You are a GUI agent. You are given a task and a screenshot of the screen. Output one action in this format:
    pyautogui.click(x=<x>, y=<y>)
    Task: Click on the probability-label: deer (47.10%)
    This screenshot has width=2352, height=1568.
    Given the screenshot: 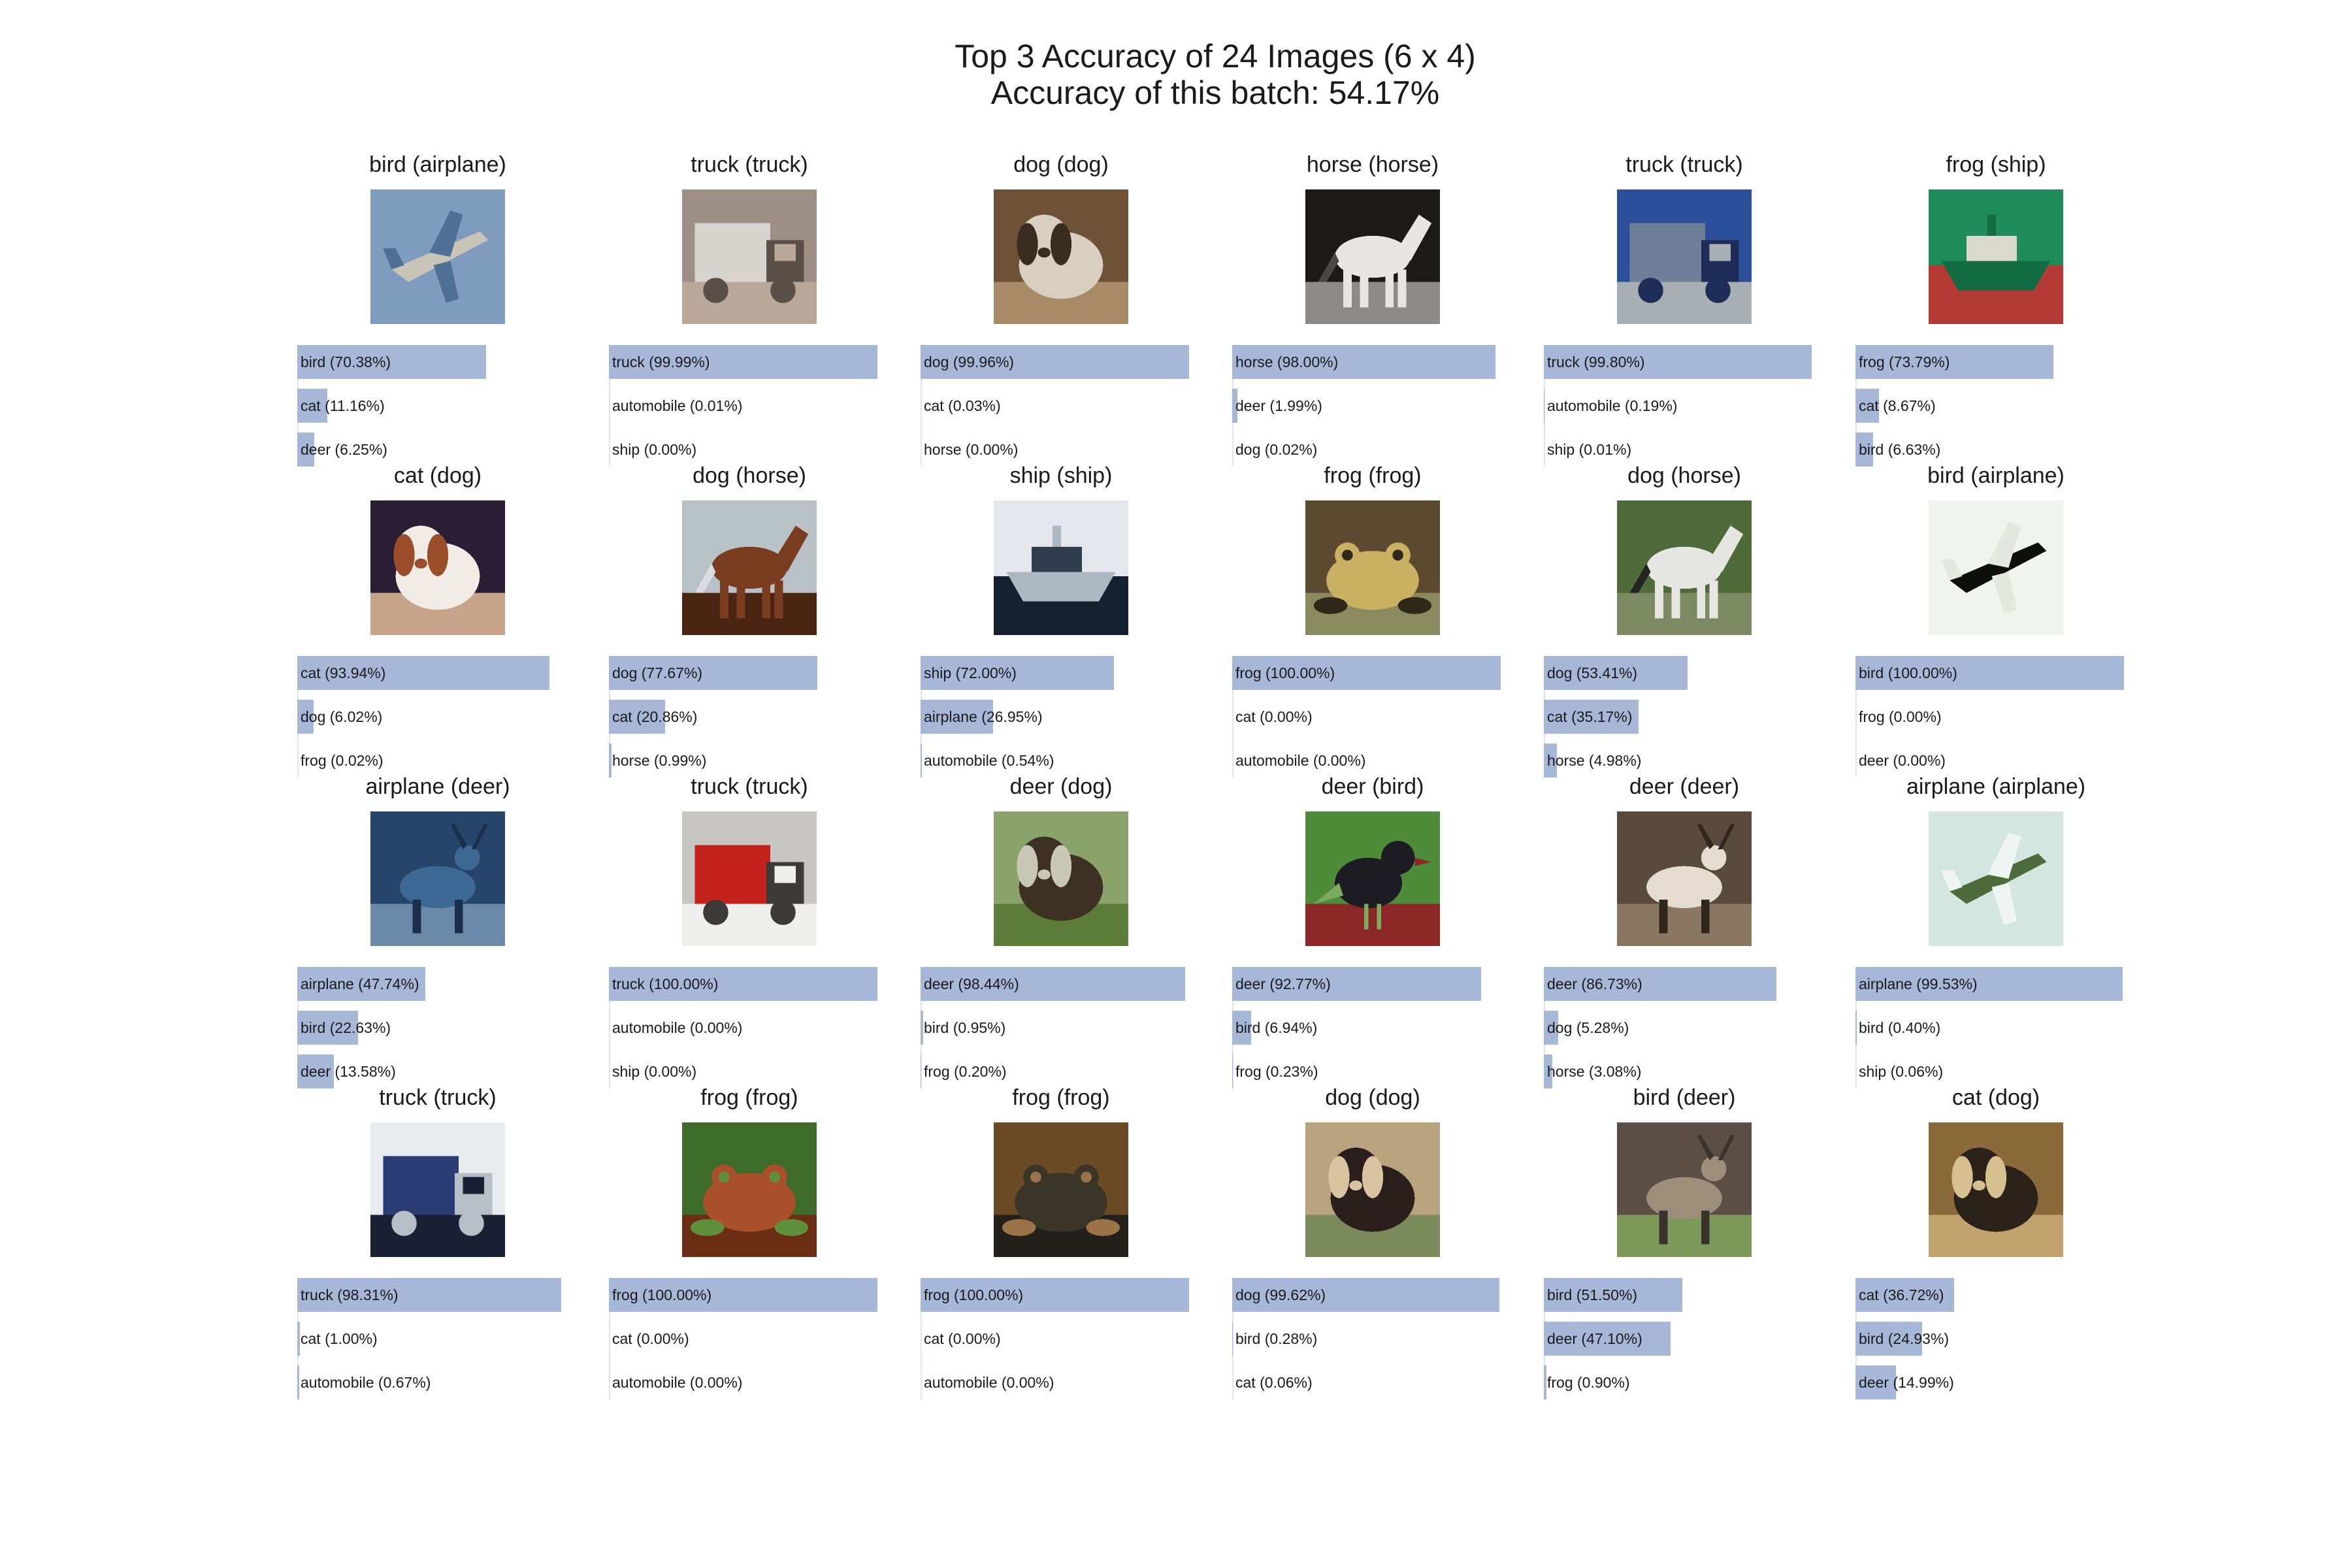 What is the action you would take?
    pyautogui.click(x=1594, y=1338)
    